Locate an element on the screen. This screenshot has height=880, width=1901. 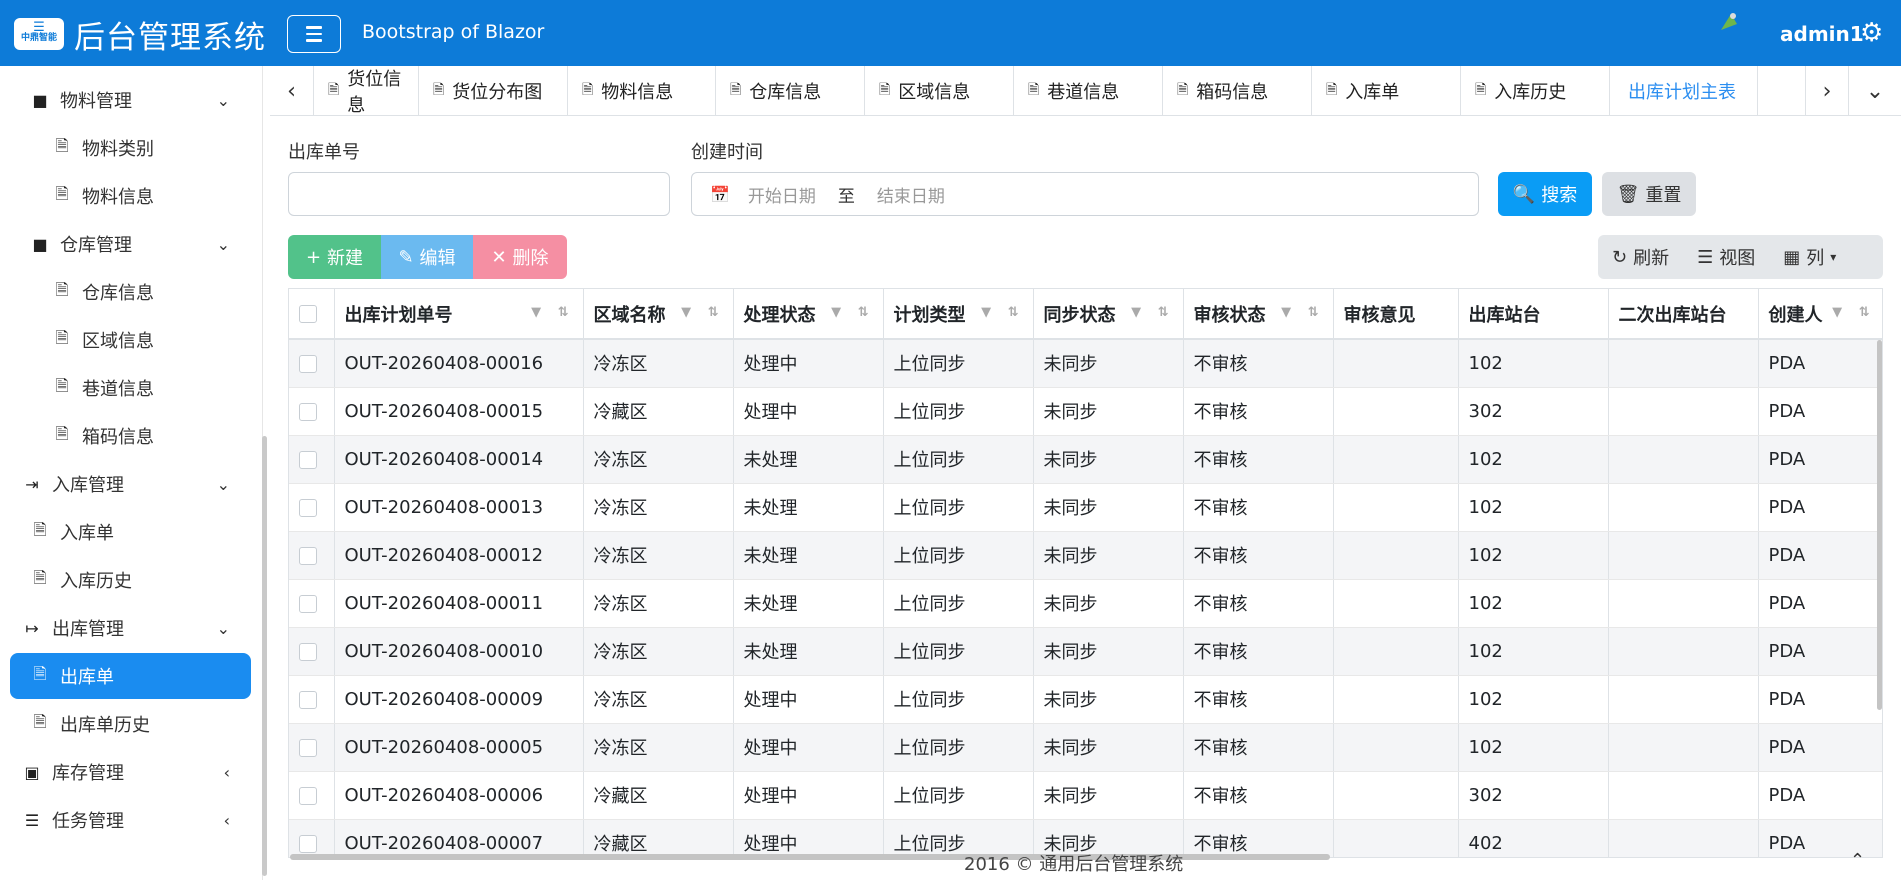
table-row: OUT-20260408-00016 冷冻区 处理中 上位同步 未同步 不审核 102 PDA is located at coordinates (1085, 363).